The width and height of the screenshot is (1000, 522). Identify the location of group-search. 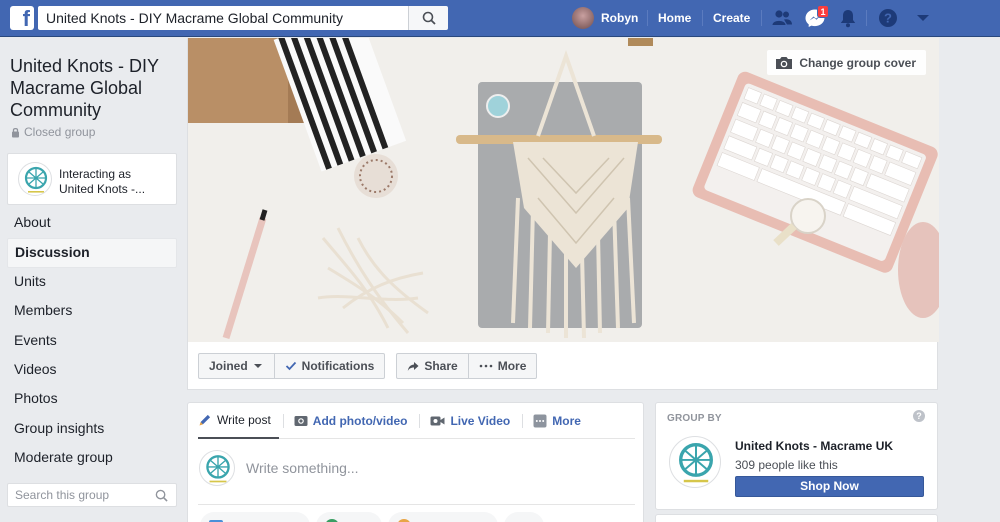
(92, 495).